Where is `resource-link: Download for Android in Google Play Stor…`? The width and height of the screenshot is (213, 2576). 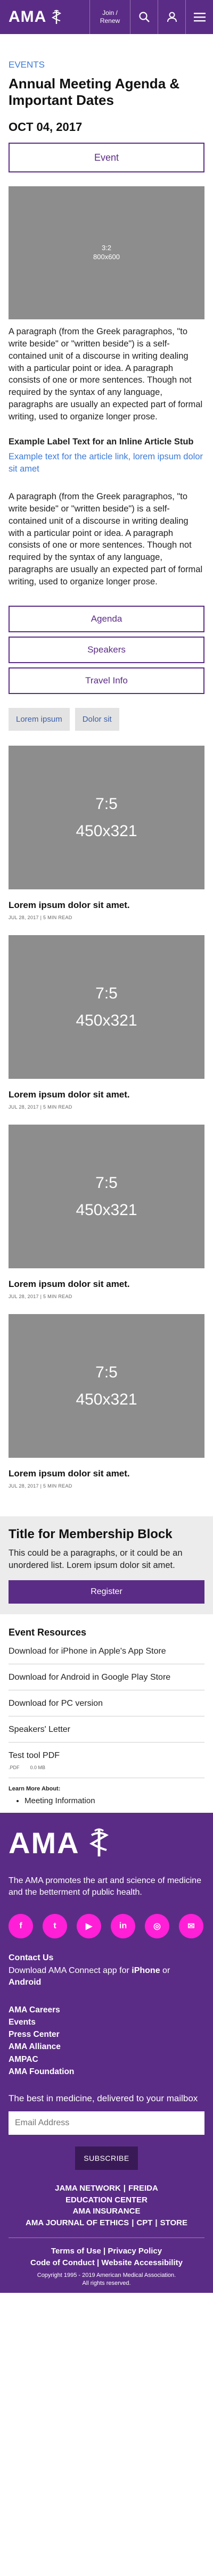 resource-link: Download for Android in Google Play Stor… is located at coordinates (106, 1677).